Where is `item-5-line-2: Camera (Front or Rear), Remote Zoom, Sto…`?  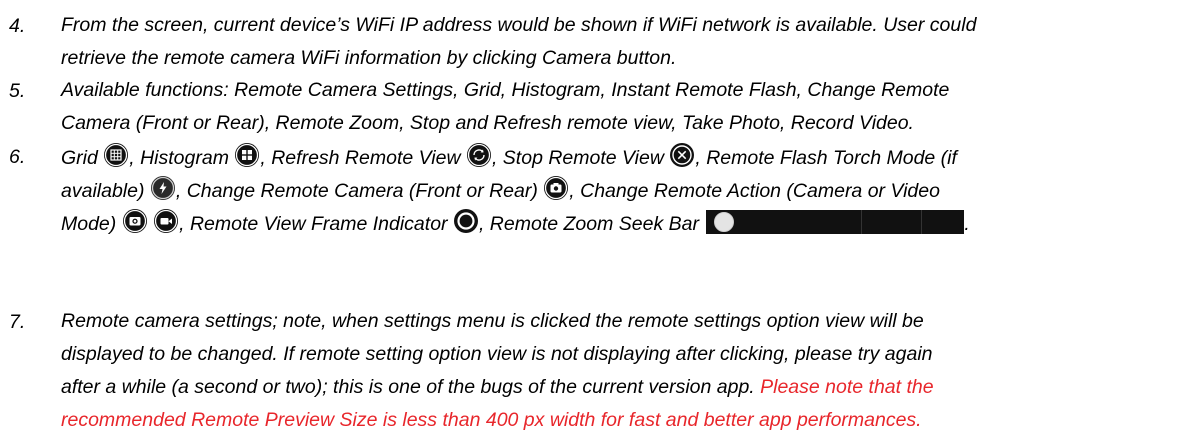 item-5-line-2: Camera (Front or Rear), Remote Zoom, Sto… is located at coordinates (487, 123).